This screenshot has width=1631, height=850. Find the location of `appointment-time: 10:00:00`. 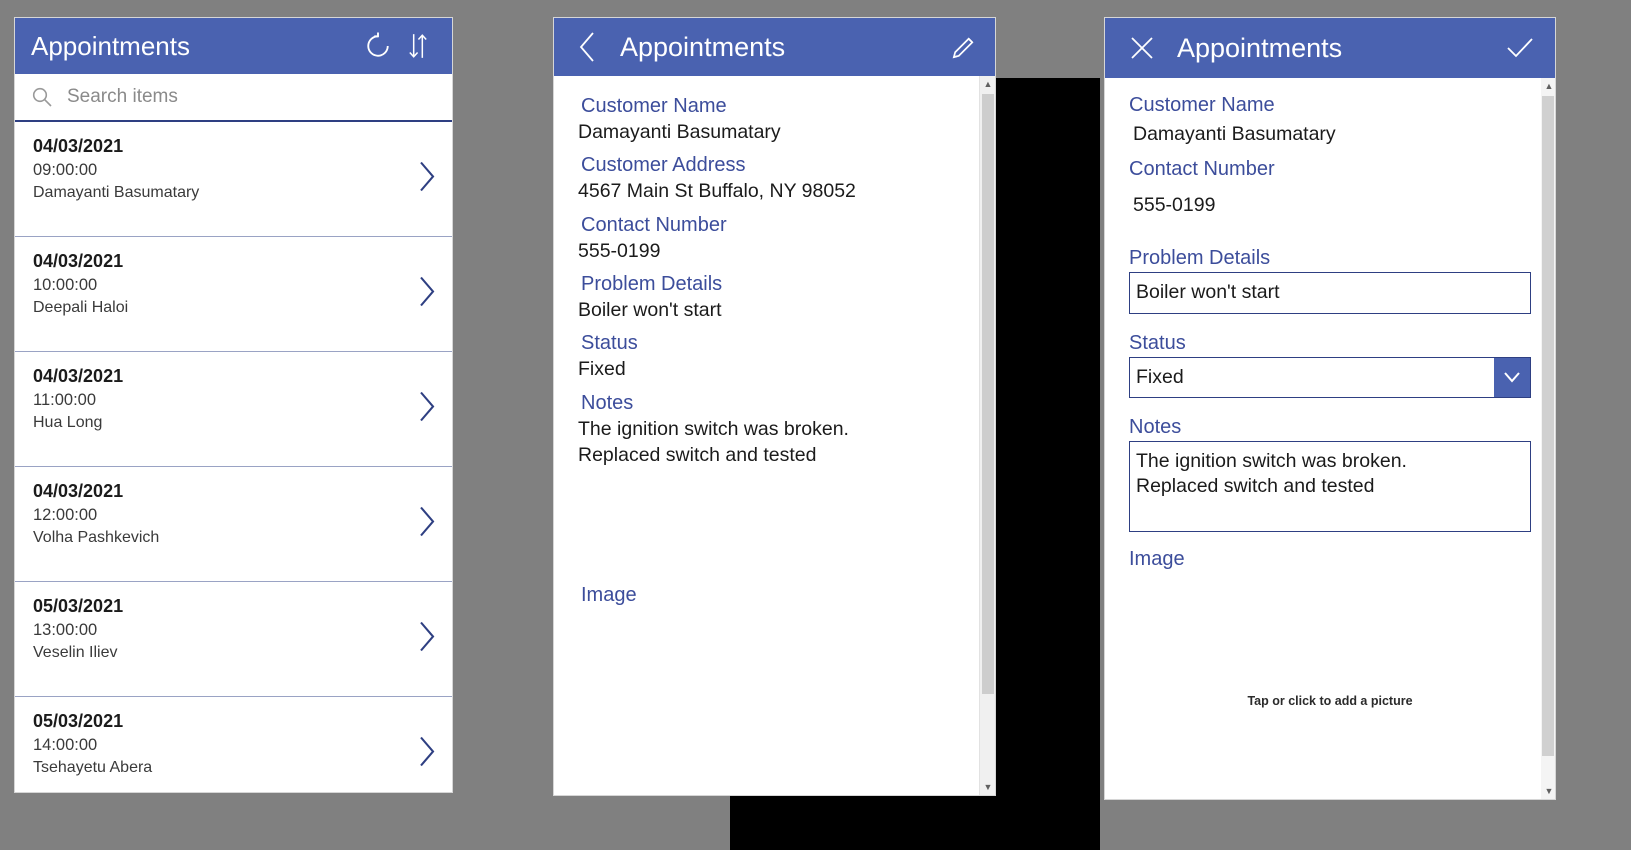

appointment-time: 10:00:00 is located at coordinates (65, 284).